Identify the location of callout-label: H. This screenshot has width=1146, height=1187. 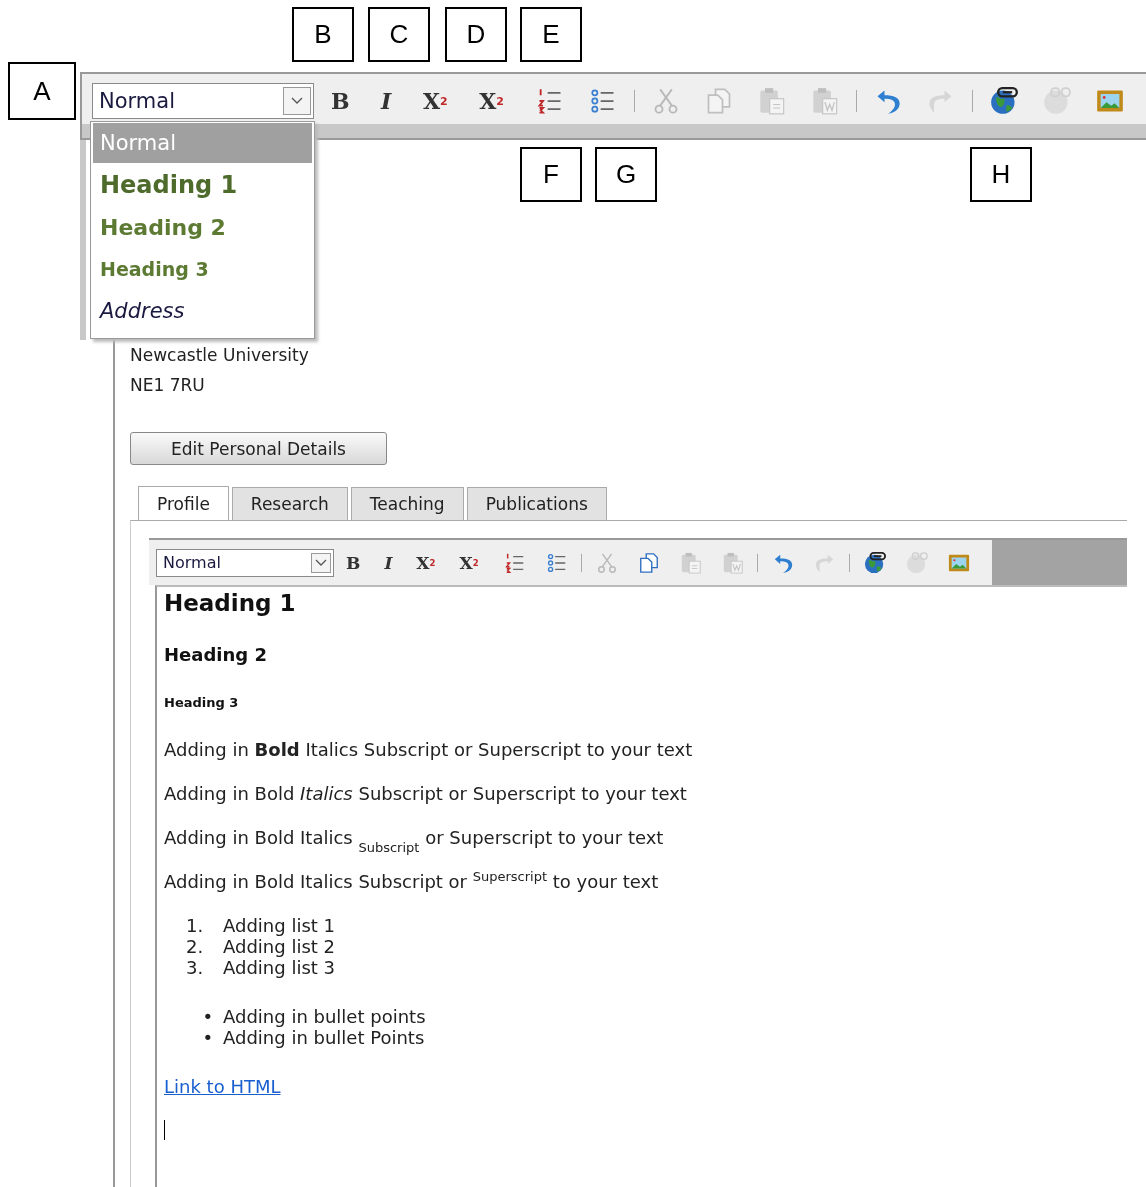
(1001, 174).